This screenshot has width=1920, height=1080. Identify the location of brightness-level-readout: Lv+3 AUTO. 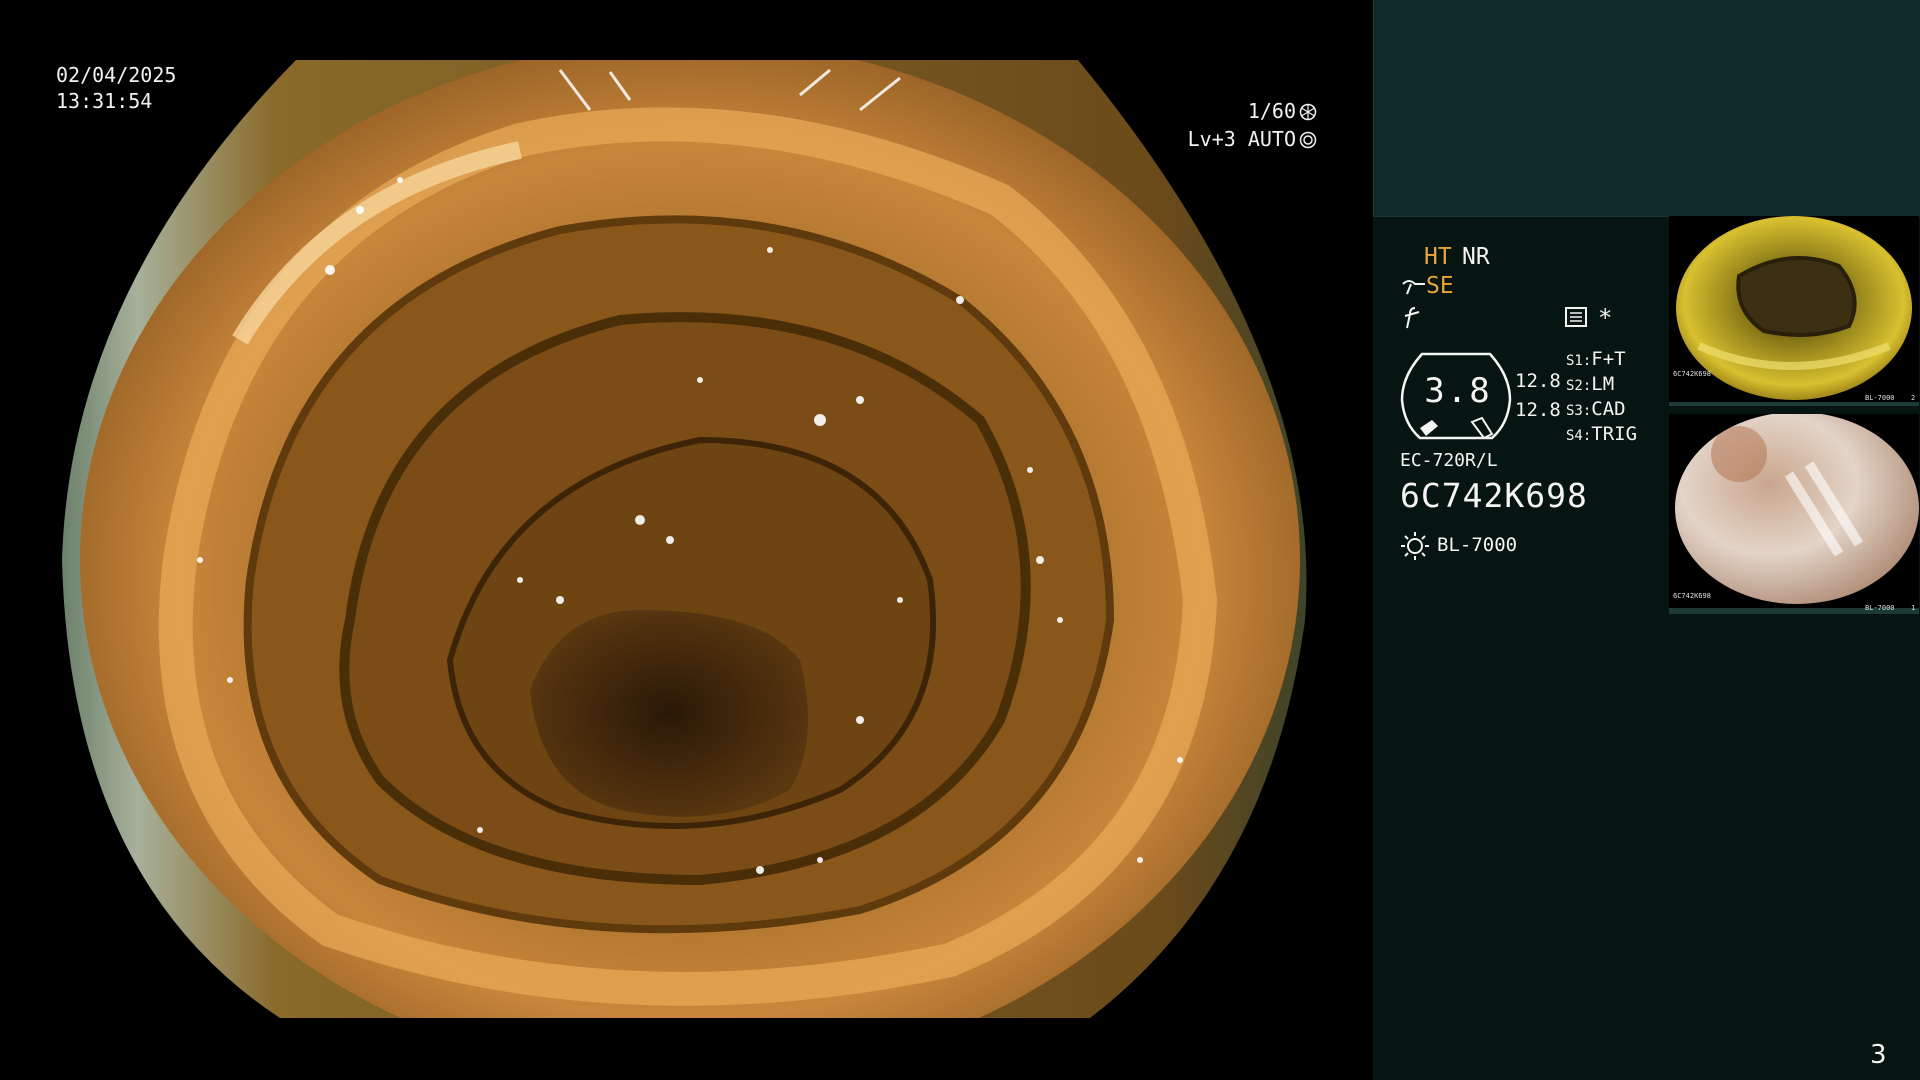
(1252, 139).